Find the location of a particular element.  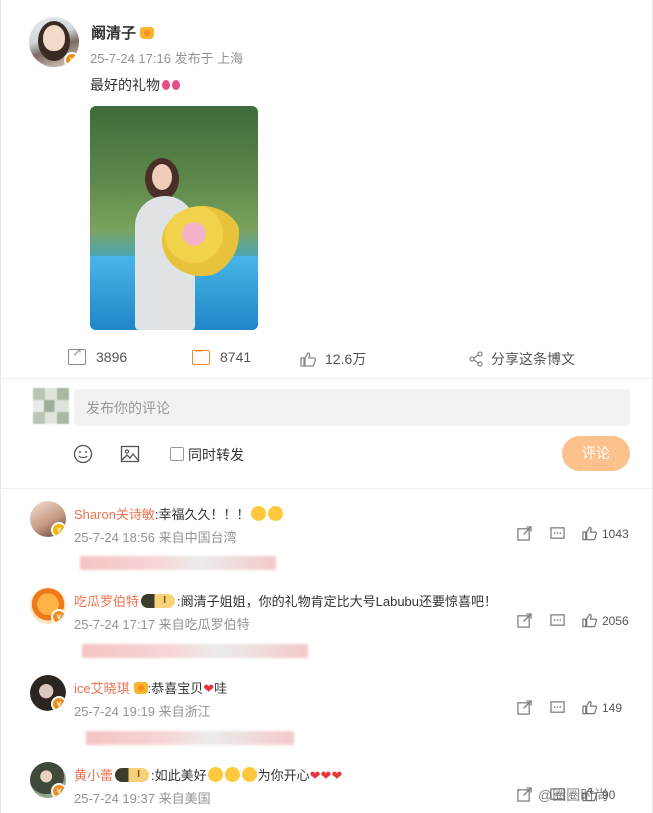

comment-like-button: 1043 is located at coordinates (605, 533).